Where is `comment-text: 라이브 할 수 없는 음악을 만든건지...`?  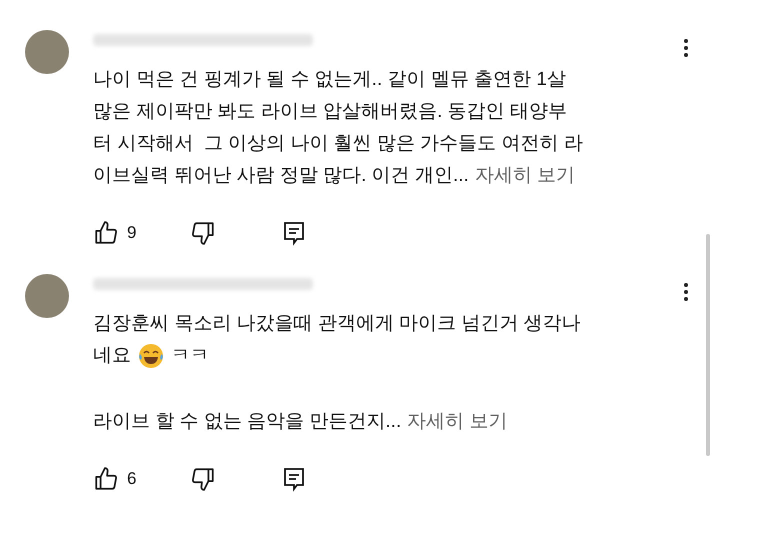
comment-text: 라이브 할 수 없는 음악을 만든건지... is located at coordinates (247, 422).